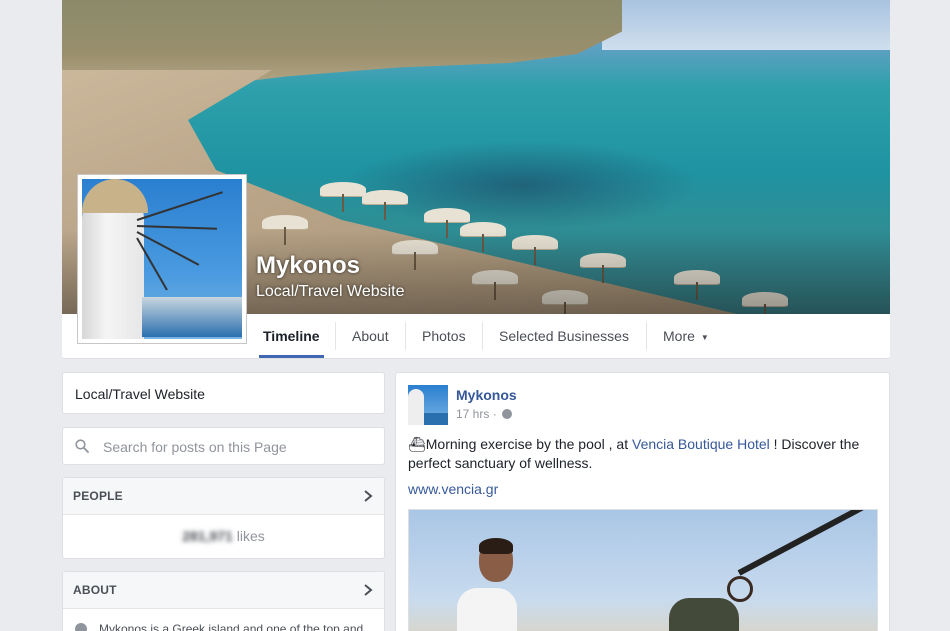  Describe the element at coordinates (330, 292) in the screenshot. I see `page-category: Local/Travel Website` at that location.